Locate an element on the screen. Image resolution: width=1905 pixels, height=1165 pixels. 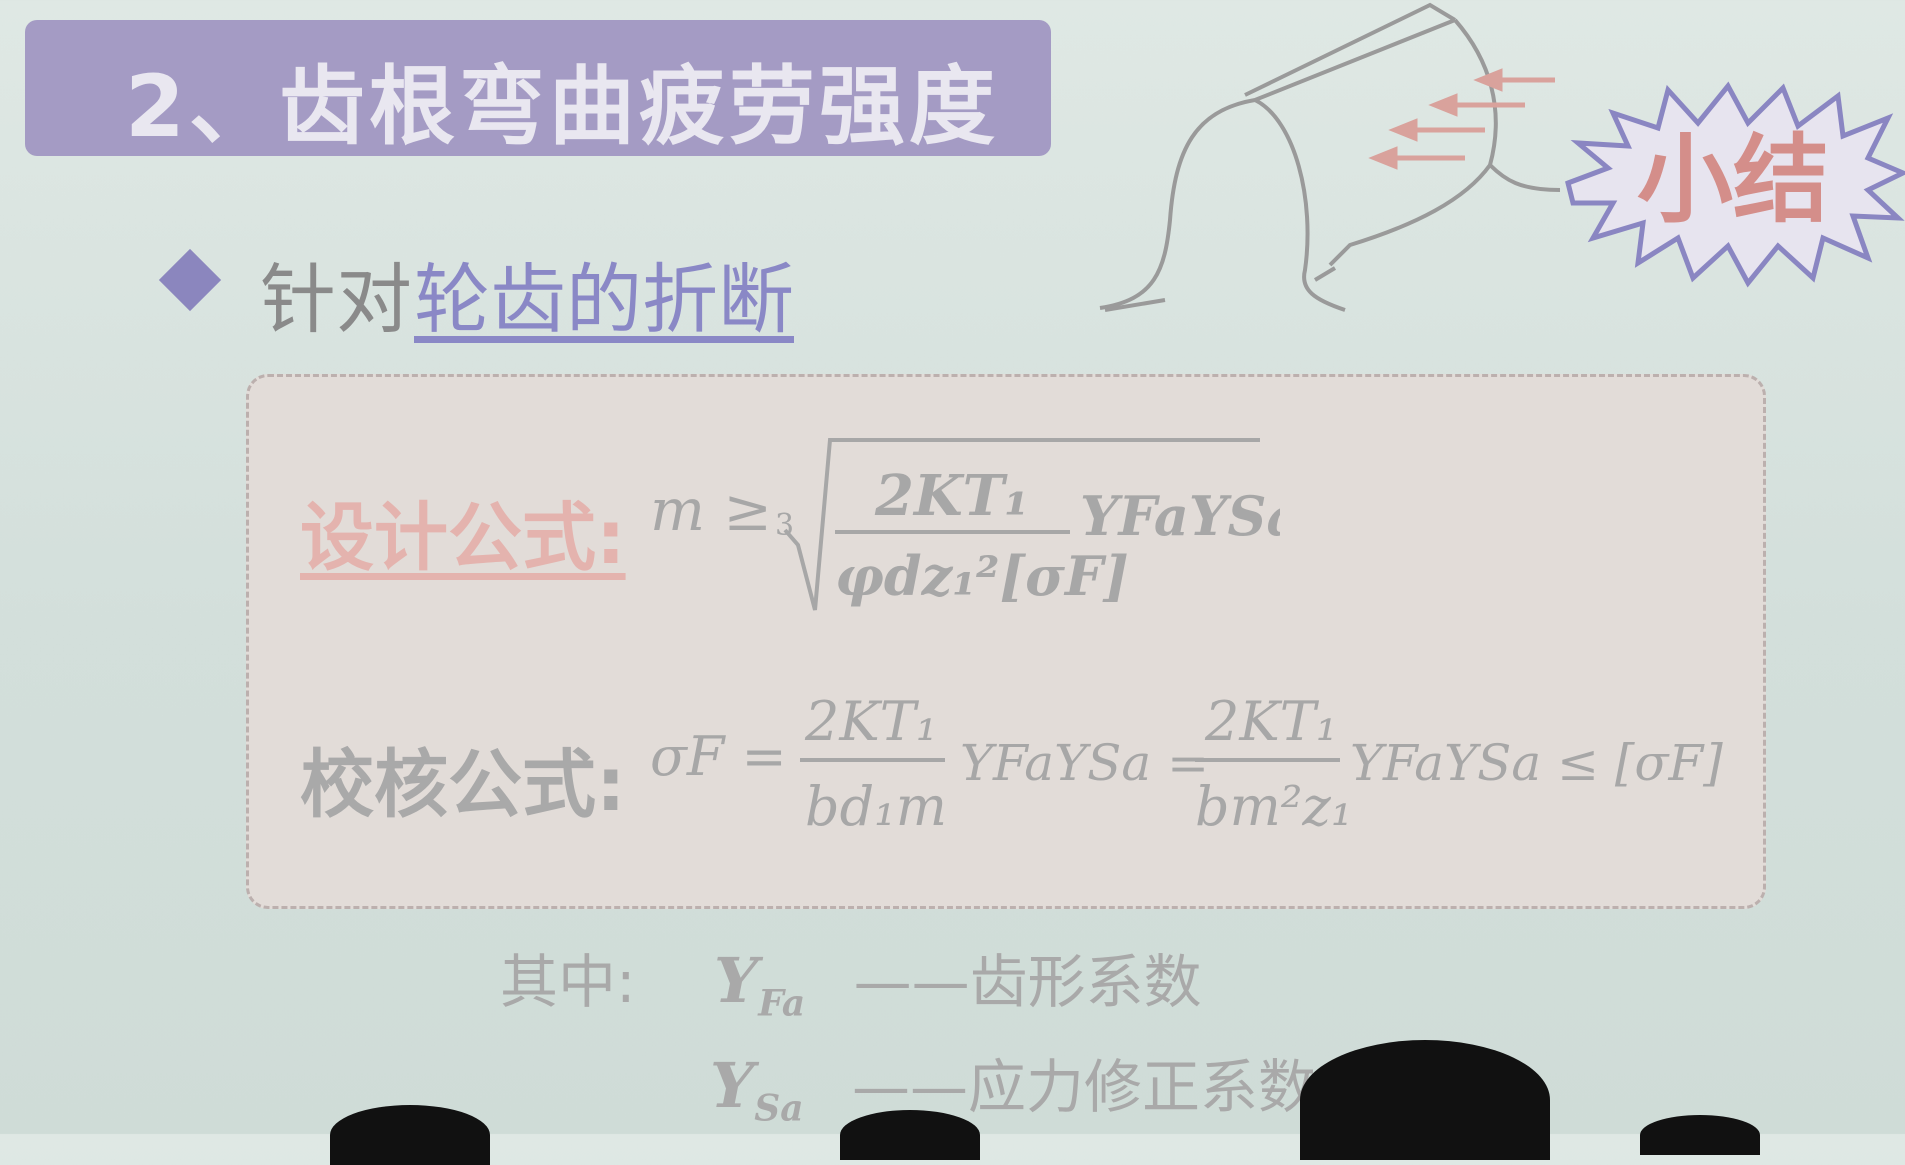
design-formula: m ≥ 3 2KT₁ φdz₁²[σF] YFaYSa is located at coordinates (965, 524).